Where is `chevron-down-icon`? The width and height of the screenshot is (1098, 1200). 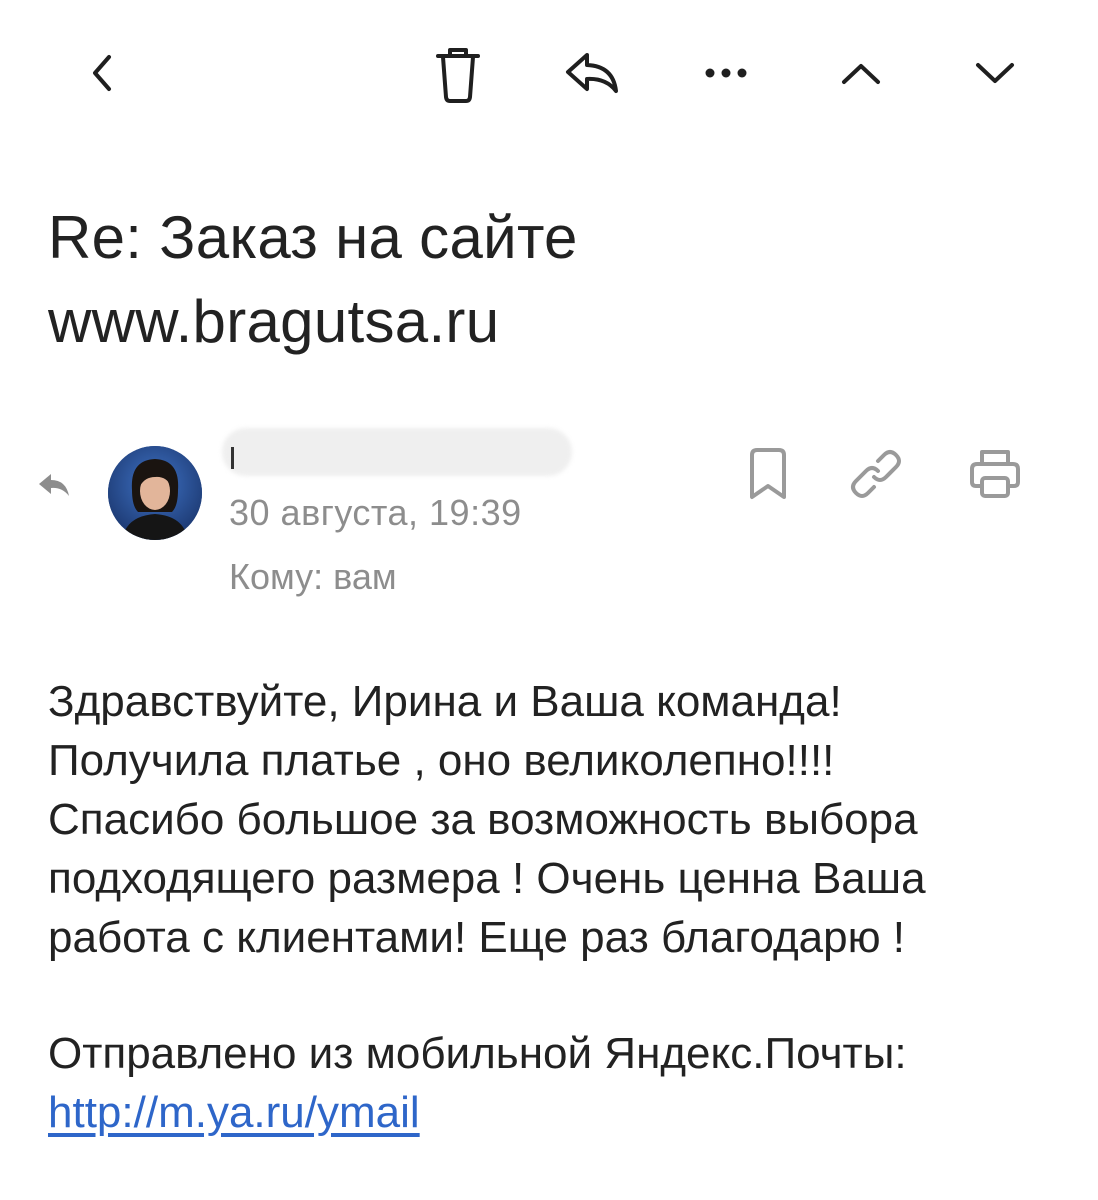 chevron-down-icon is located at coordinates (995, 73).